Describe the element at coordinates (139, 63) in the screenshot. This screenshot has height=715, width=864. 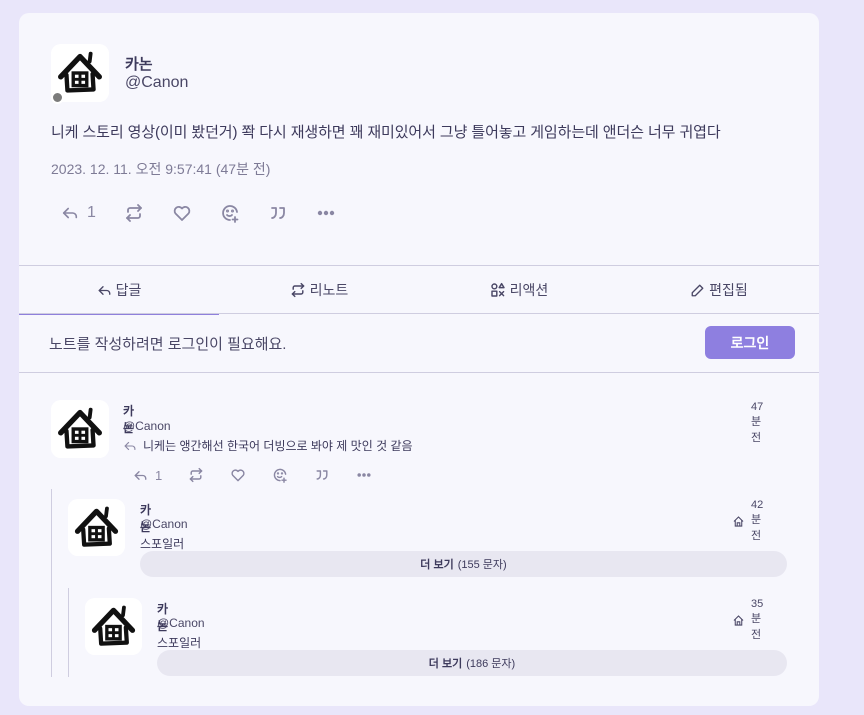
I see `author-name: 카논` at that location.